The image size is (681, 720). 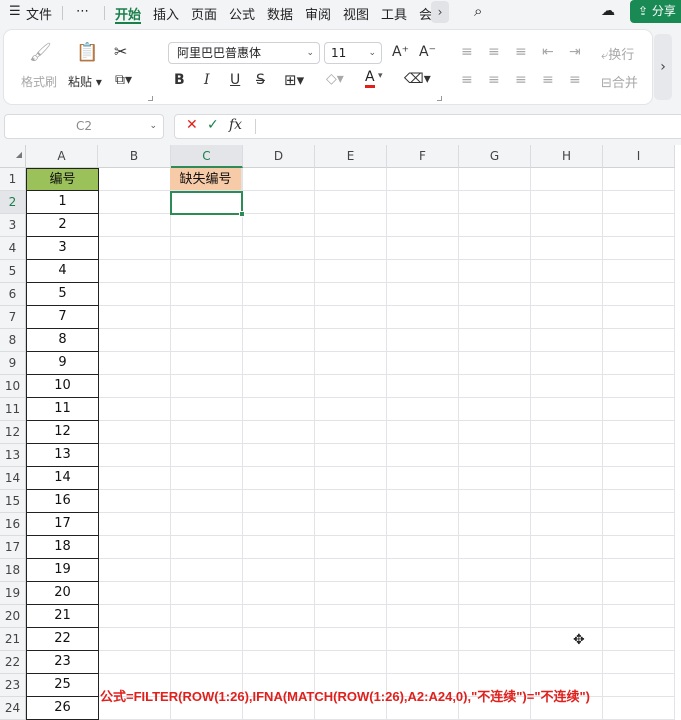 What do you see at coordinates (13, 616) in the screenshot?
I see `row-header-20: 20` at bounding box center [13, 616].